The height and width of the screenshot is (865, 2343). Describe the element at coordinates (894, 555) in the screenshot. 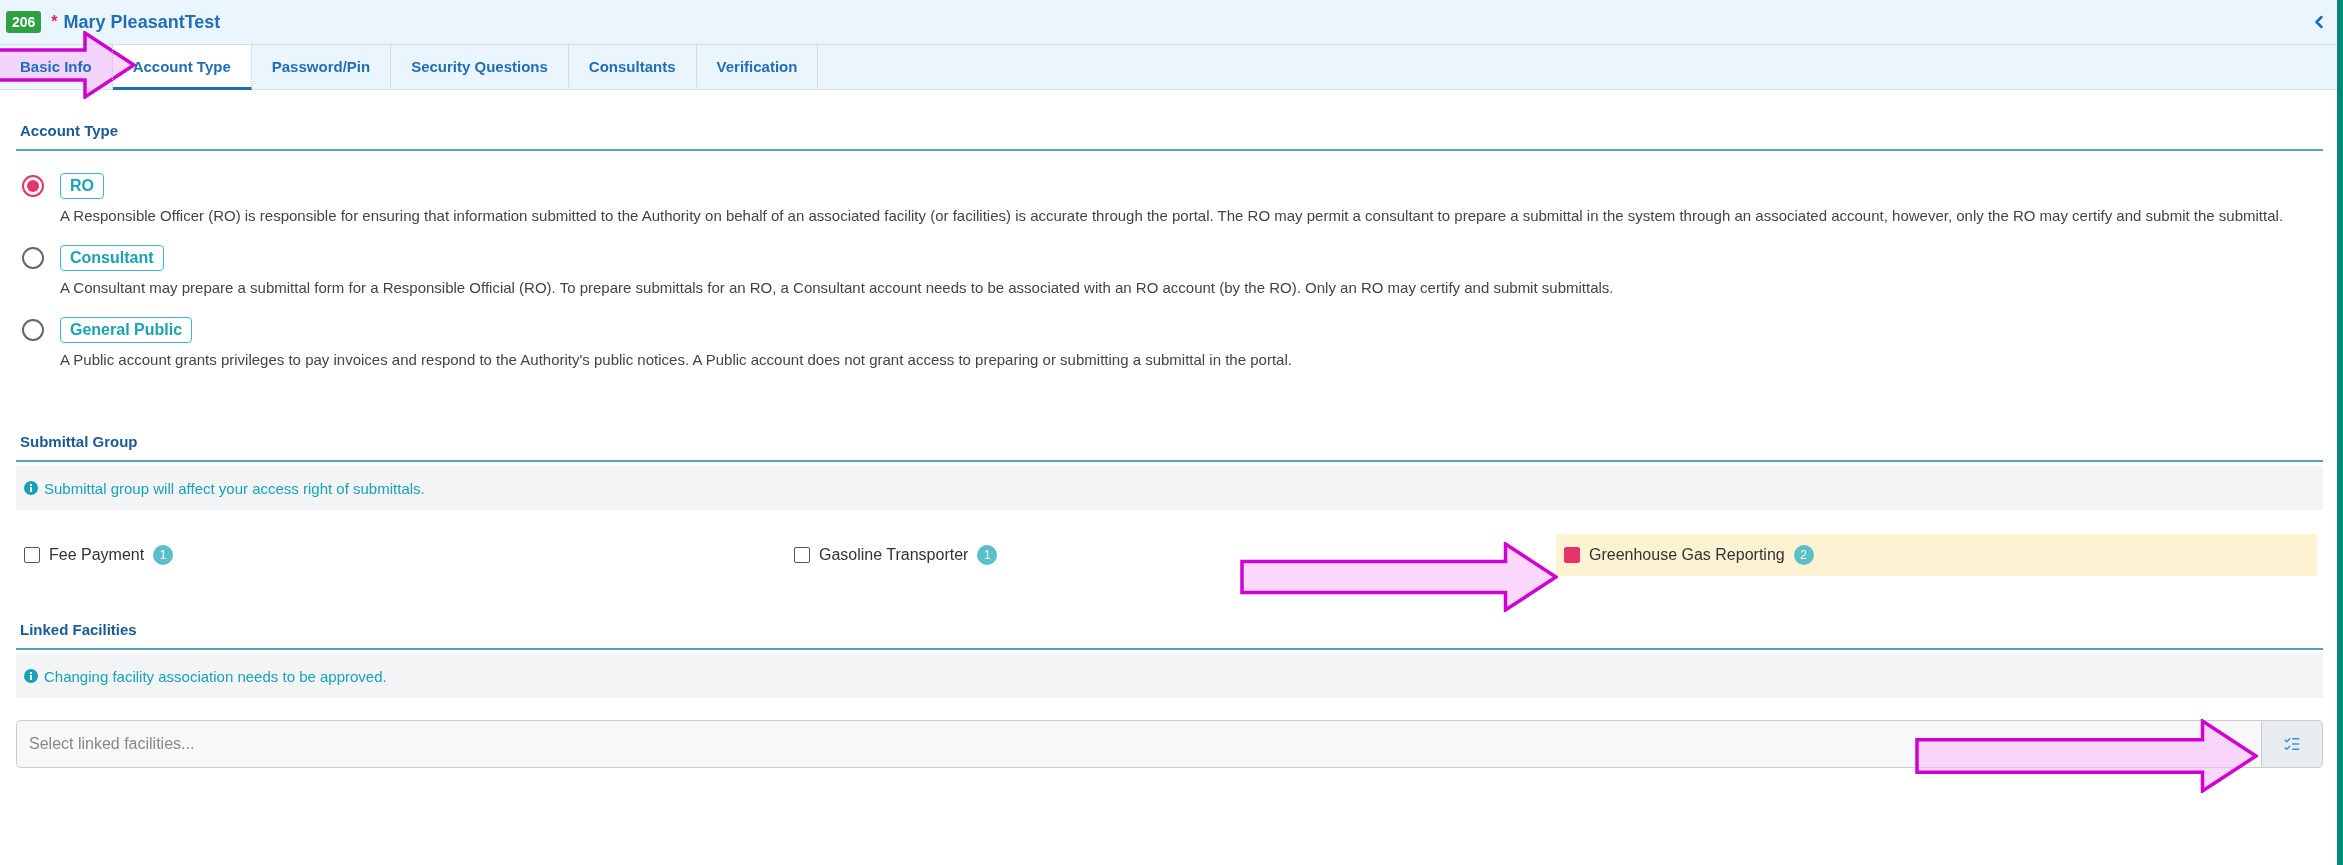

I see `group-label: Gasoline Transporter` at that location.